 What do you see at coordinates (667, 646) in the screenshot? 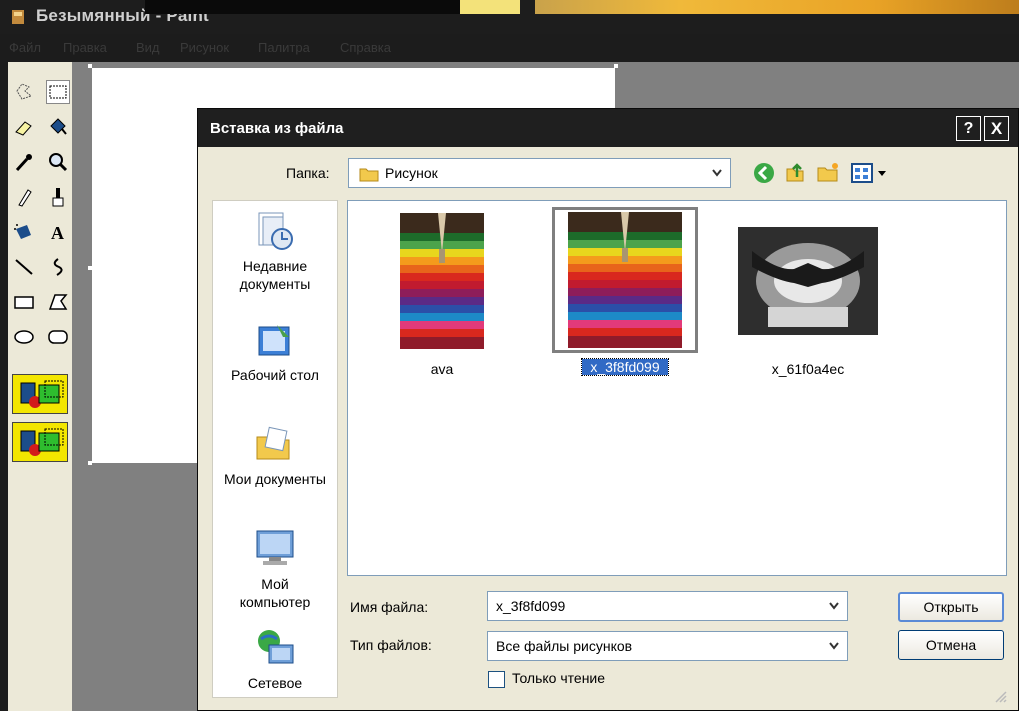
I see `filetype-dropdown: Все файлы рисунков` at bounding box center [667, 646].